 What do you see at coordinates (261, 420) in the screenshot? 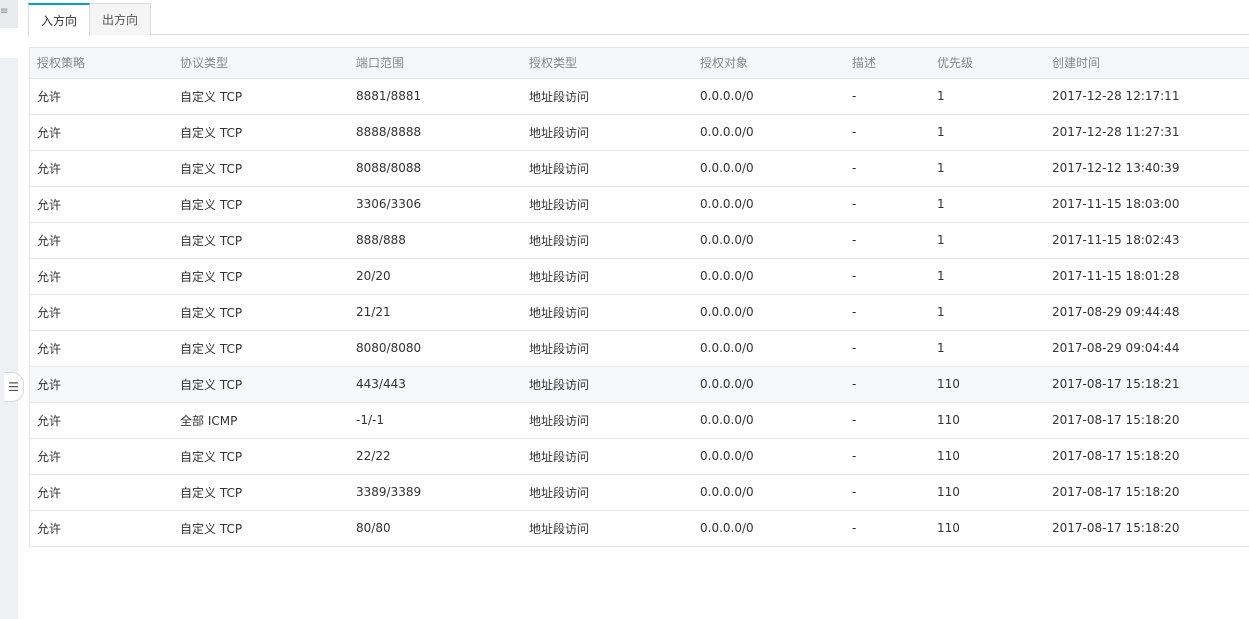
I see `cell-protocol: 全部 ICMP` at bounding box center [261, 420].